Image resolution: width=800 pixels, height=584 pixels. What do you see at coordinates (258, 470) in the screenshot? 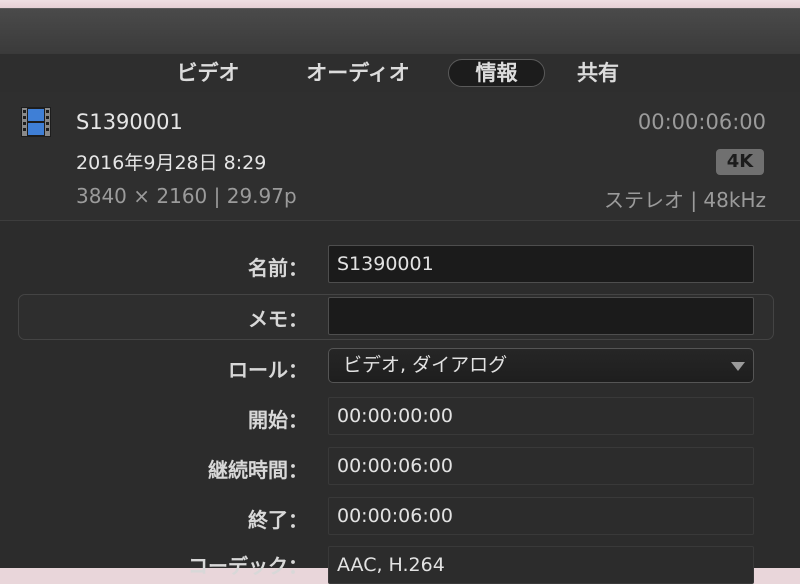
I see `duration-label: 継続時間：` at bounding box center [258, 470].